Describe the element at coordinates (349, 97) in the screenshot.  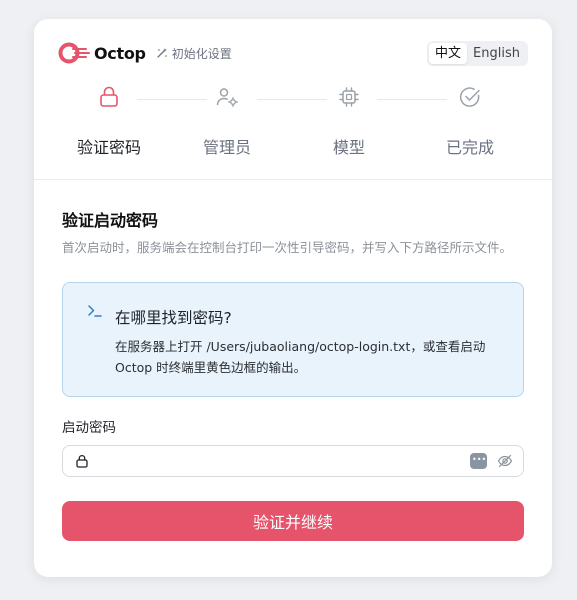
I see `chip-icon` at that location.